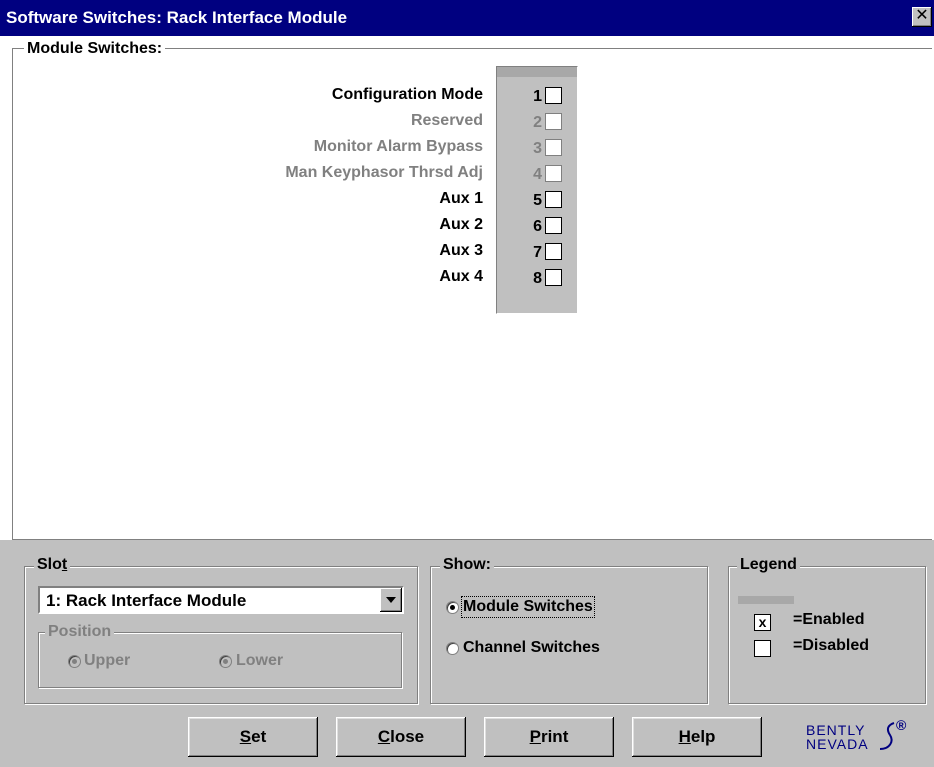 This screenshot has height=767, width=934. I want to click on window-title: Software Switches: Rack Interface Module, so click(177, 17).